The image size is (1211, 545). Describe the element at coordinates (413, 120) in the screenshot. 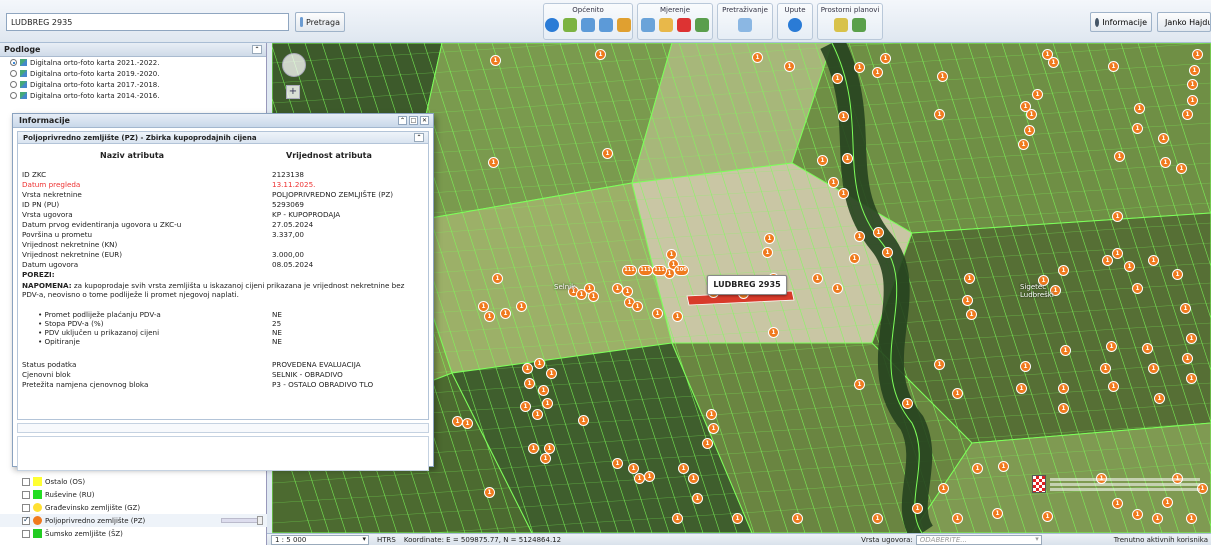

I see `maximize-icon: □` at that location.